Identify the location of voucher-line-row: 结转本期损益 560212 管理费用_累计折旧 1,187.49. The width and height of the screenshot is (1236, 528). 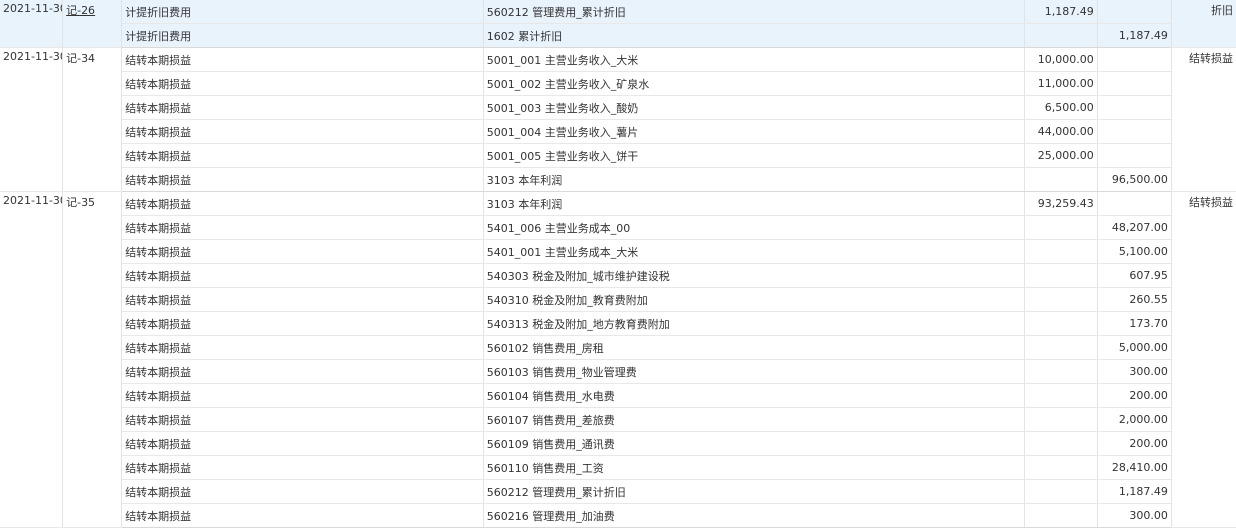
(618, 491).